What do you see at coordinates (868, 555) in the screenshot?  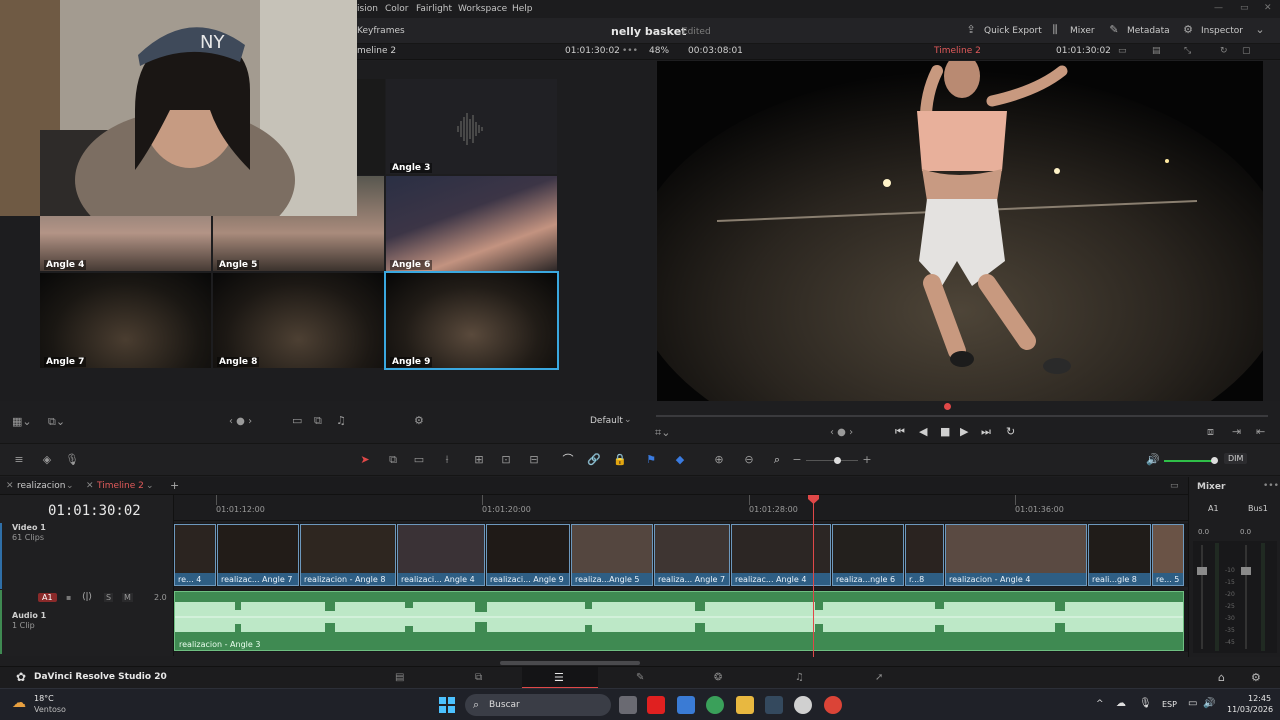 I see `video-clip: realiza...ngle 6` at bounding box center [868, 555].